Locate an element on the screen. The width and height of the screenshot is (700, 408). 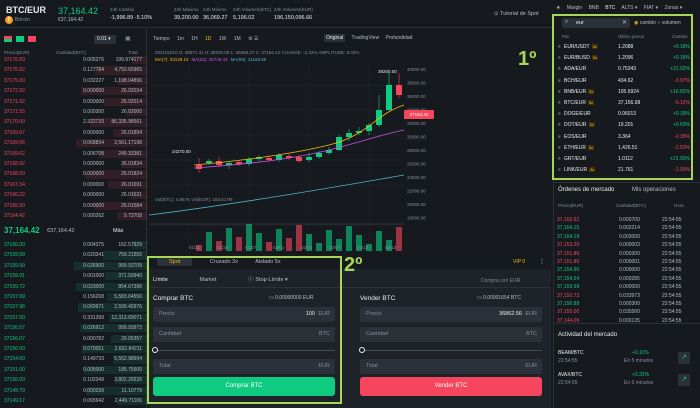
annotation-one: 1º is located at coordinates (527, 59).